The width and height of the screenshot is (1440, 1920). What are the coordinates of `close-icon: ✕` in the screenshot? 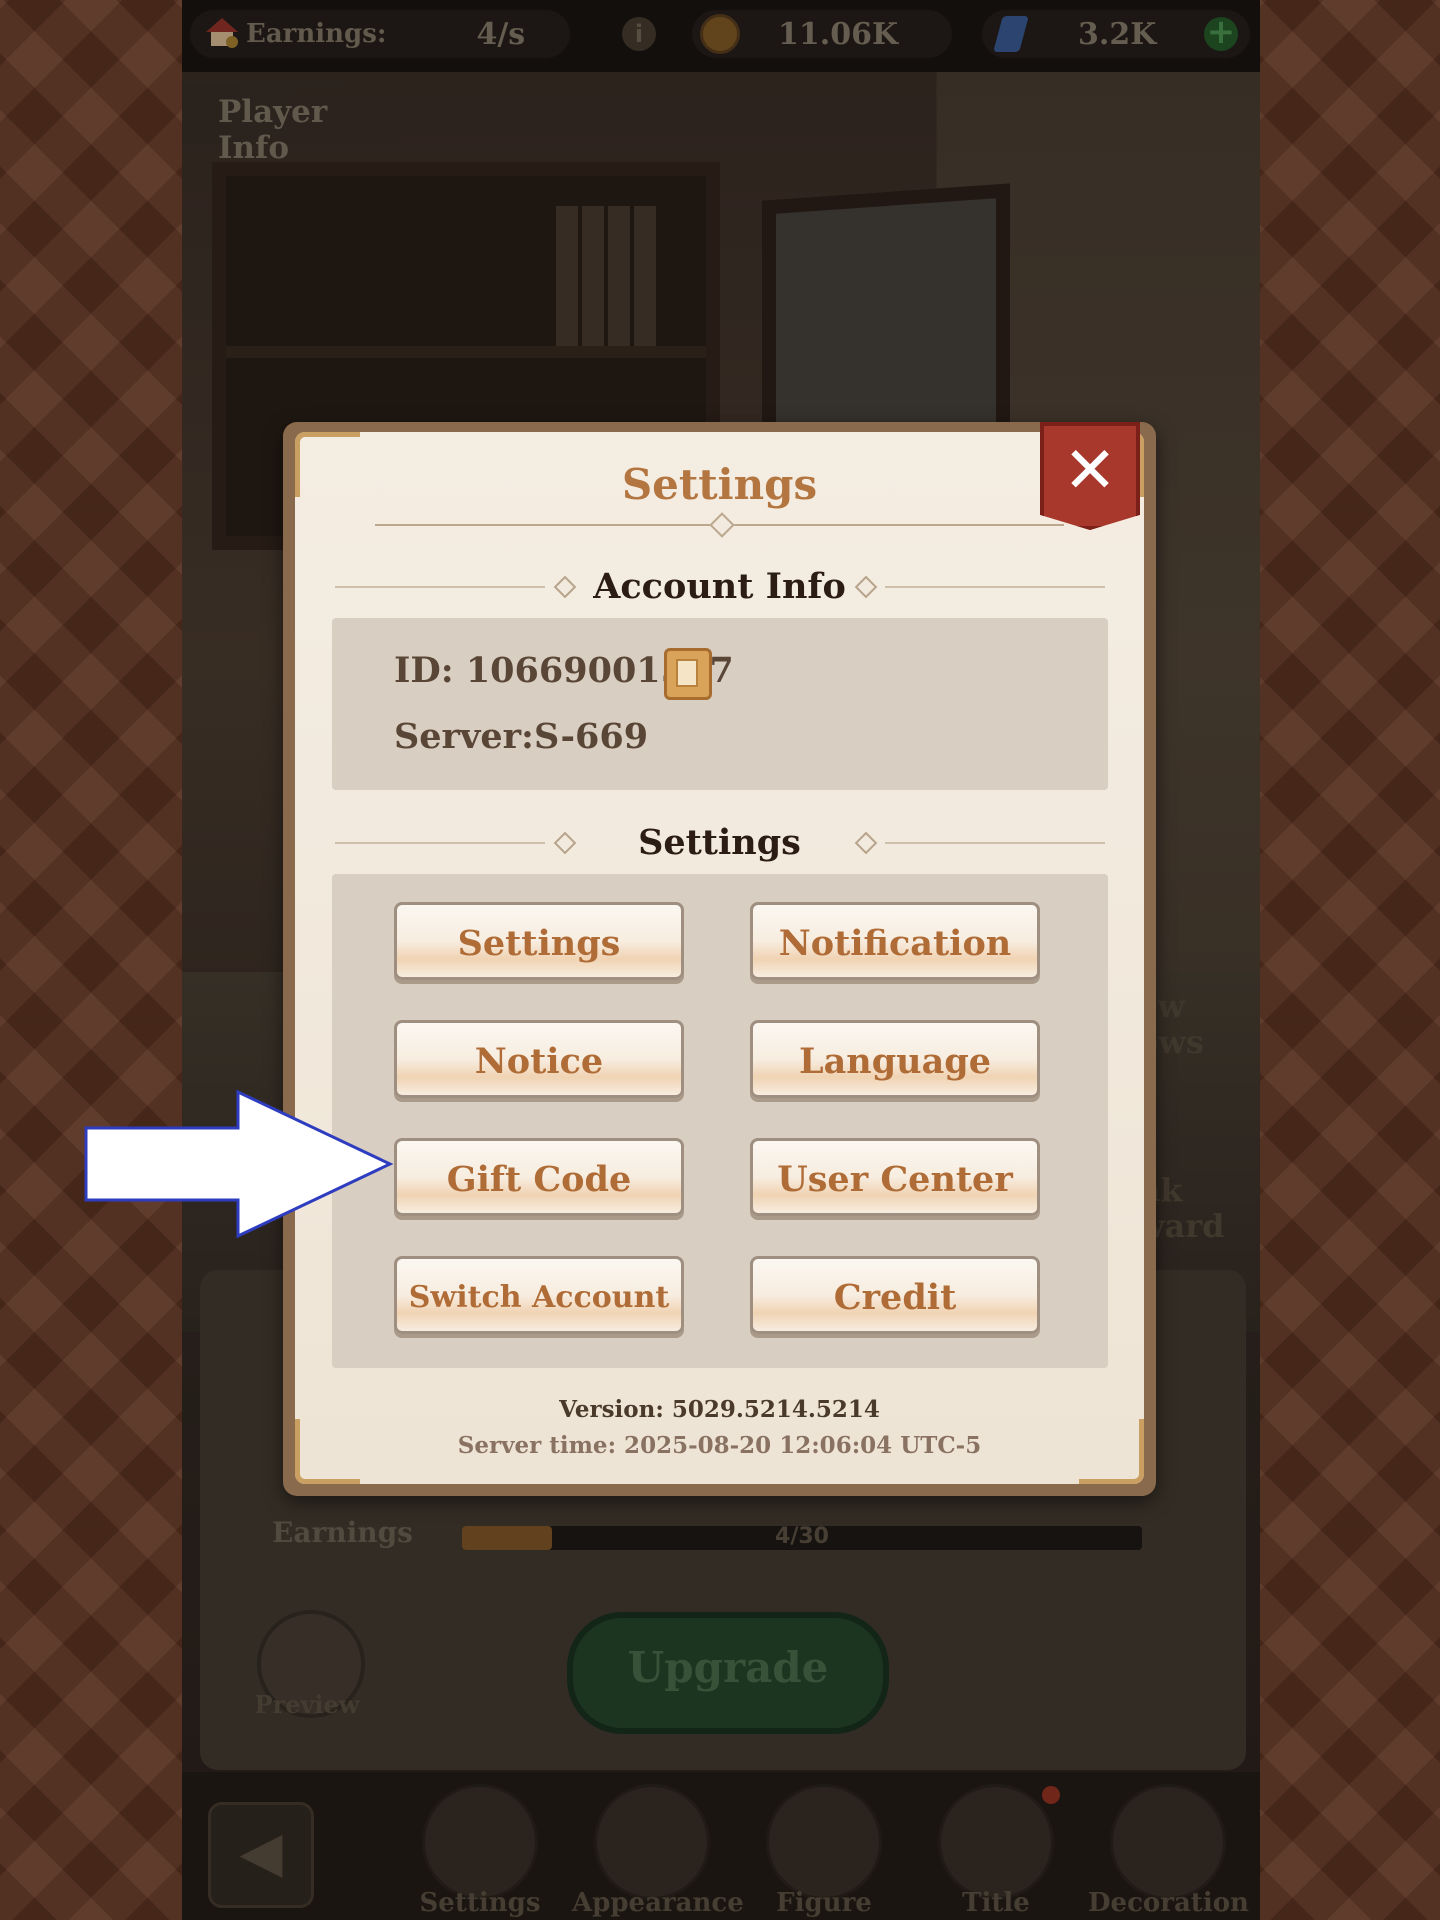 It's located at (1090, 476).